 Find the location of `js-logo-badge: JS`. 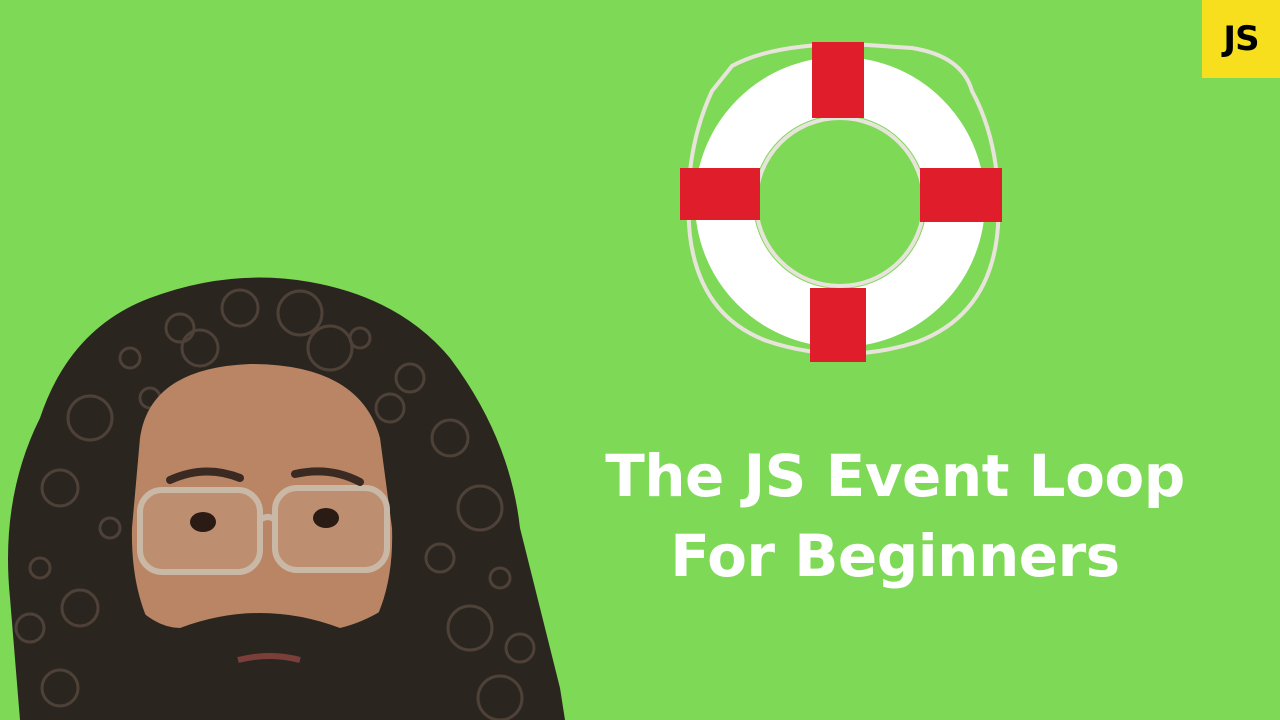

js-logo-badge: JS is located at coordinates (1241, 39).